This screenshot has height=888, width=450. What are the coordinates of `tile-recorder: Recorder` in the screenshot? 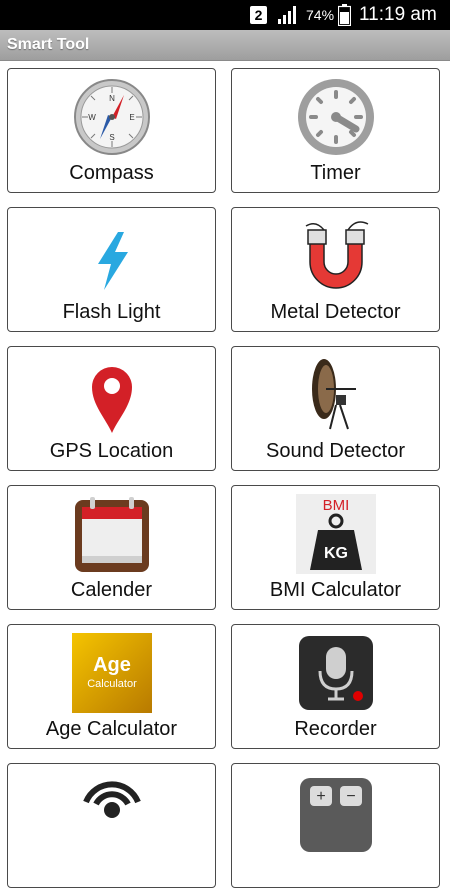 It's located at (335, 686).